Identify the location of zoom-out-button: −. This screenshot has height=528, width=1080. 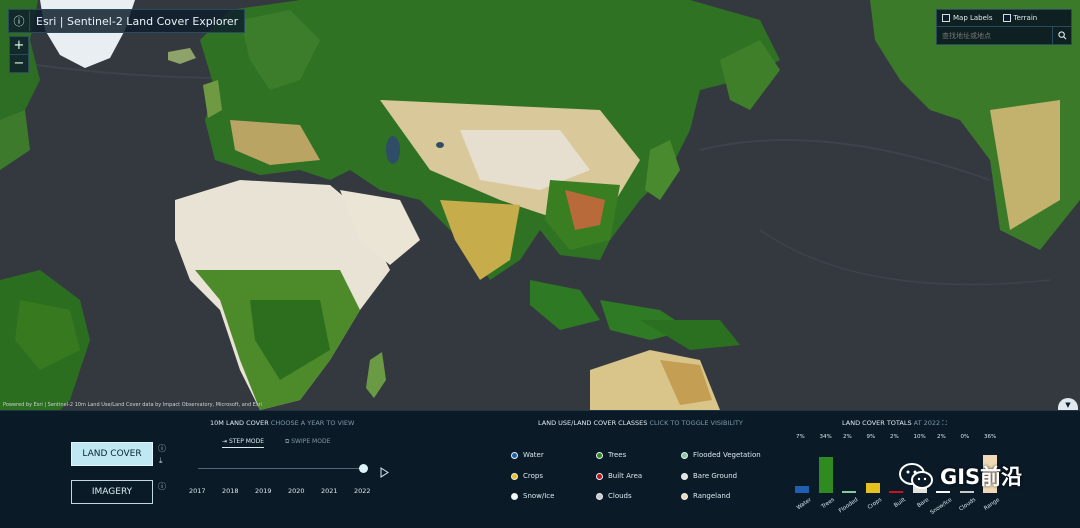
(19, 63).